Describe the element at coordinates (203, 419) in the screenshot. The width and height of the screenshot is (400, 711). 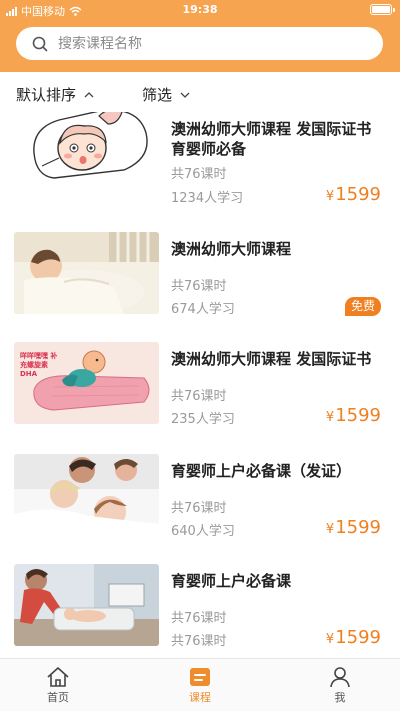
I see `course-students: 235人学习` at that location.